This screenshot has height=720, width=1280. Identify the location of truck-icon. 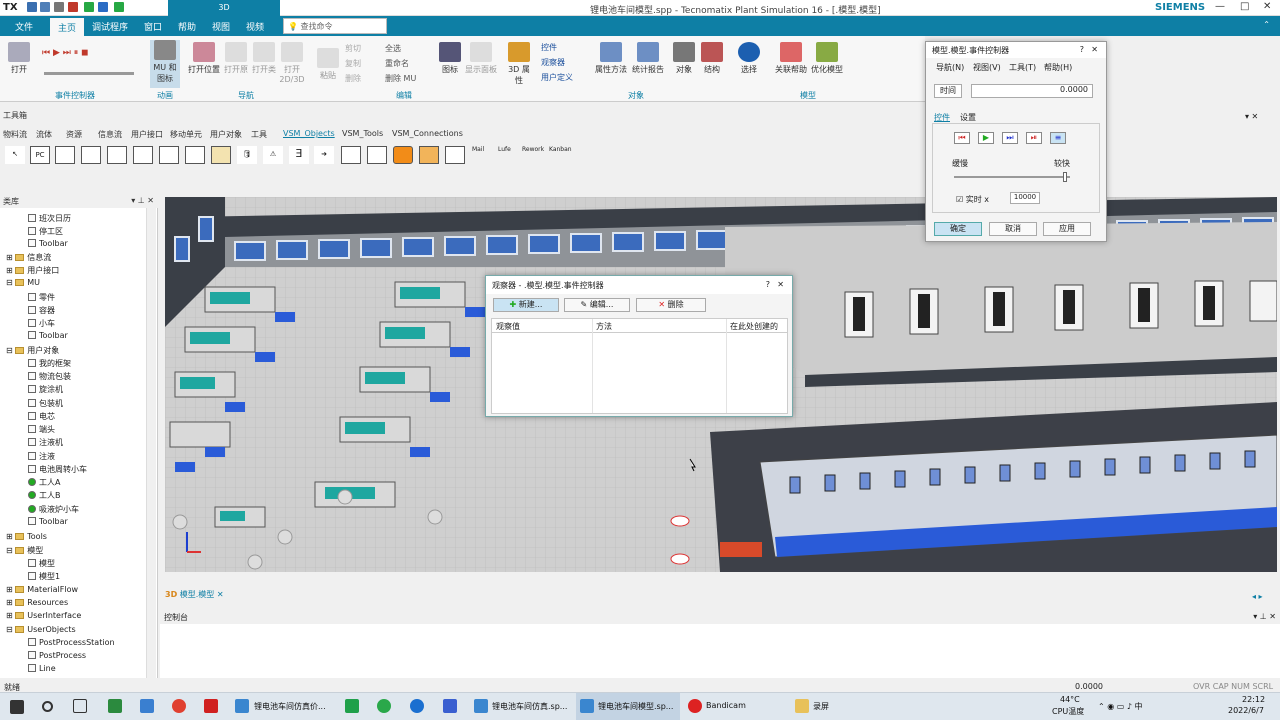
(221, 155).